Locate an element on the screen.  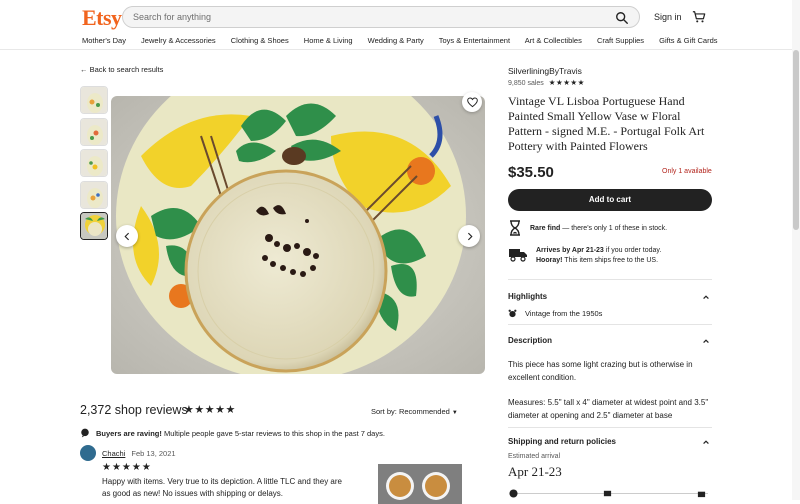
shop-sales: 9,850 sales ★★★★★ is located at coordinates (546, 82).